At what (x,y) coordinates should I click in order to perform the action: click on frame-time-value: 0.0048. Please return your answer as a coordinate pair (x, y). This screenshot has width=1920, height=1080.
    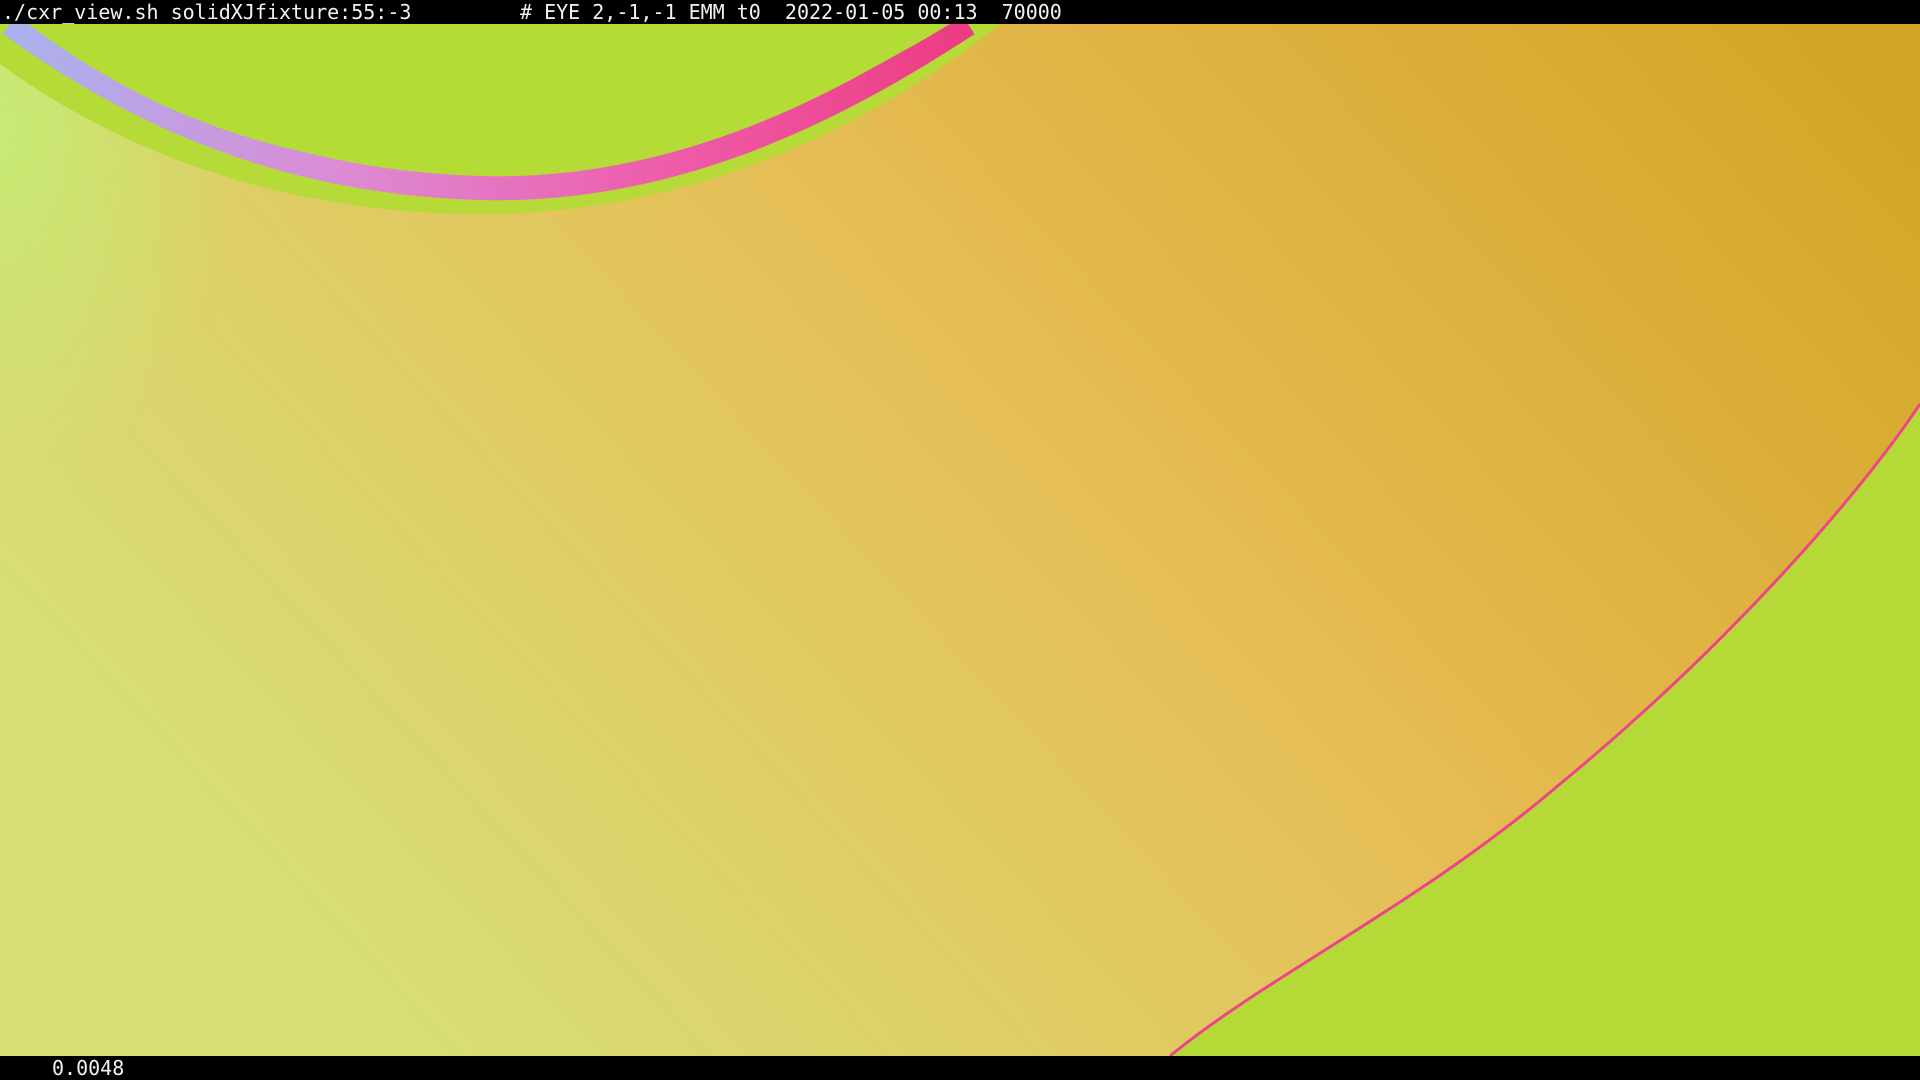
    Looking at the image, I should click on (88, 1068).